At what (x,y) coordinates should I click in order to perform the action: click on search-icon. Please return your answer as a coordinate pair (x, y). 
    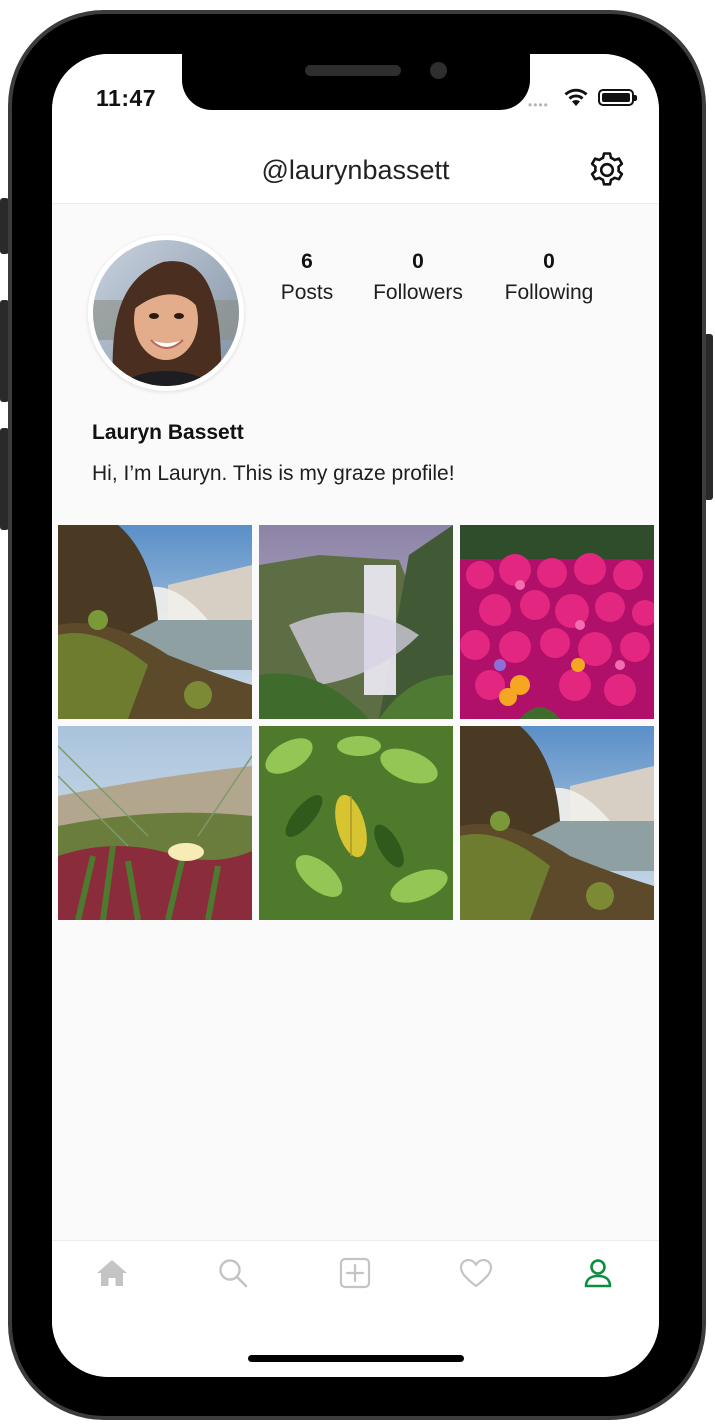
    Looking at the image, I should click on (233, 1275).